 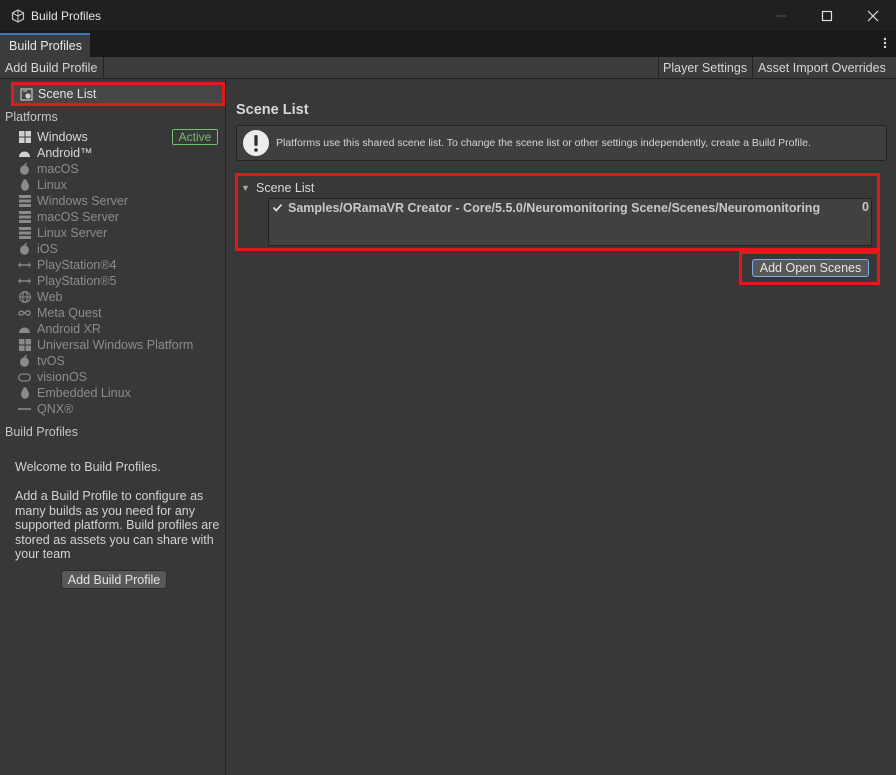 What do you see at coordinates (31, 117) in the screenshot?
I see `platforms-heading: Platforms` at bounding box center [31, 117].